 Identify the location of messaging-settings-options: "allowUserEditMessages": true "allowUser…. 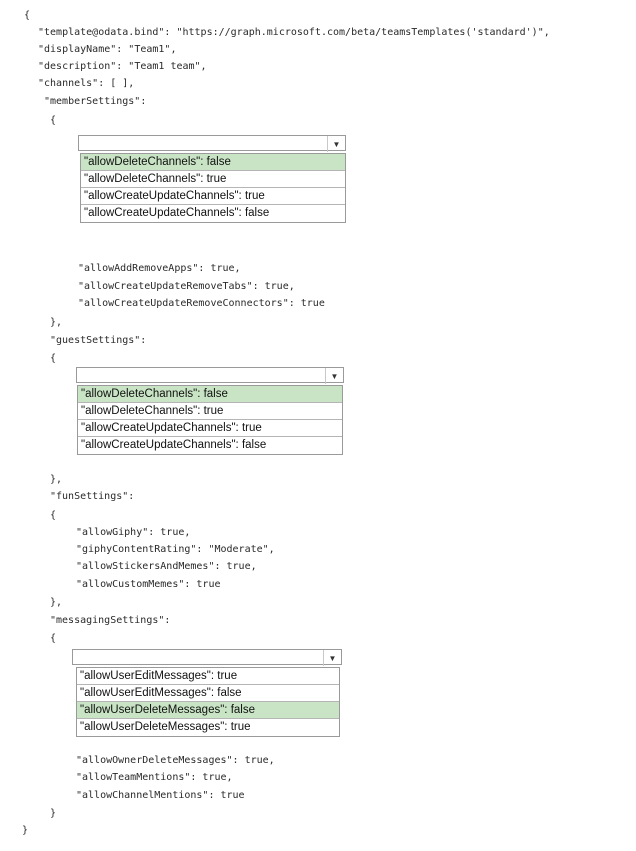
(208, 702).